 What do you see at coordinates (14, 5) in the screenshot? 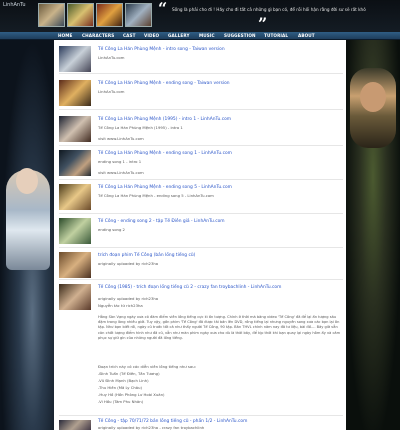
I see `site-logo: LinhAnTu` at bounding box center [14, 5].